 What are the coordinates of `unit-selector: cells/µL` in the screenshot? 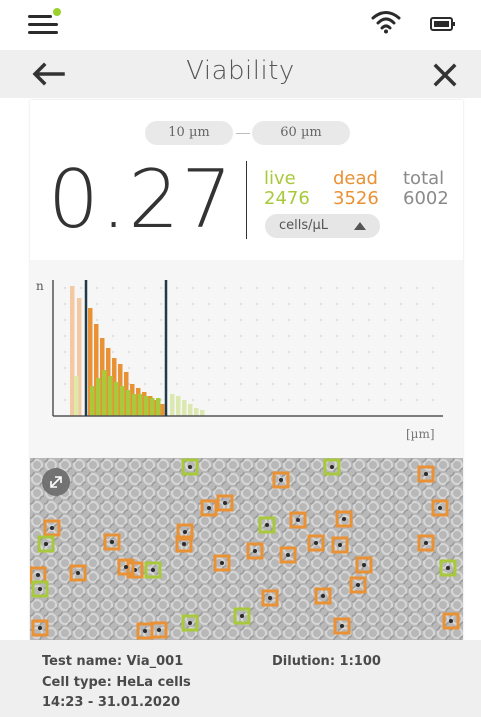 It's located at (322, 226).